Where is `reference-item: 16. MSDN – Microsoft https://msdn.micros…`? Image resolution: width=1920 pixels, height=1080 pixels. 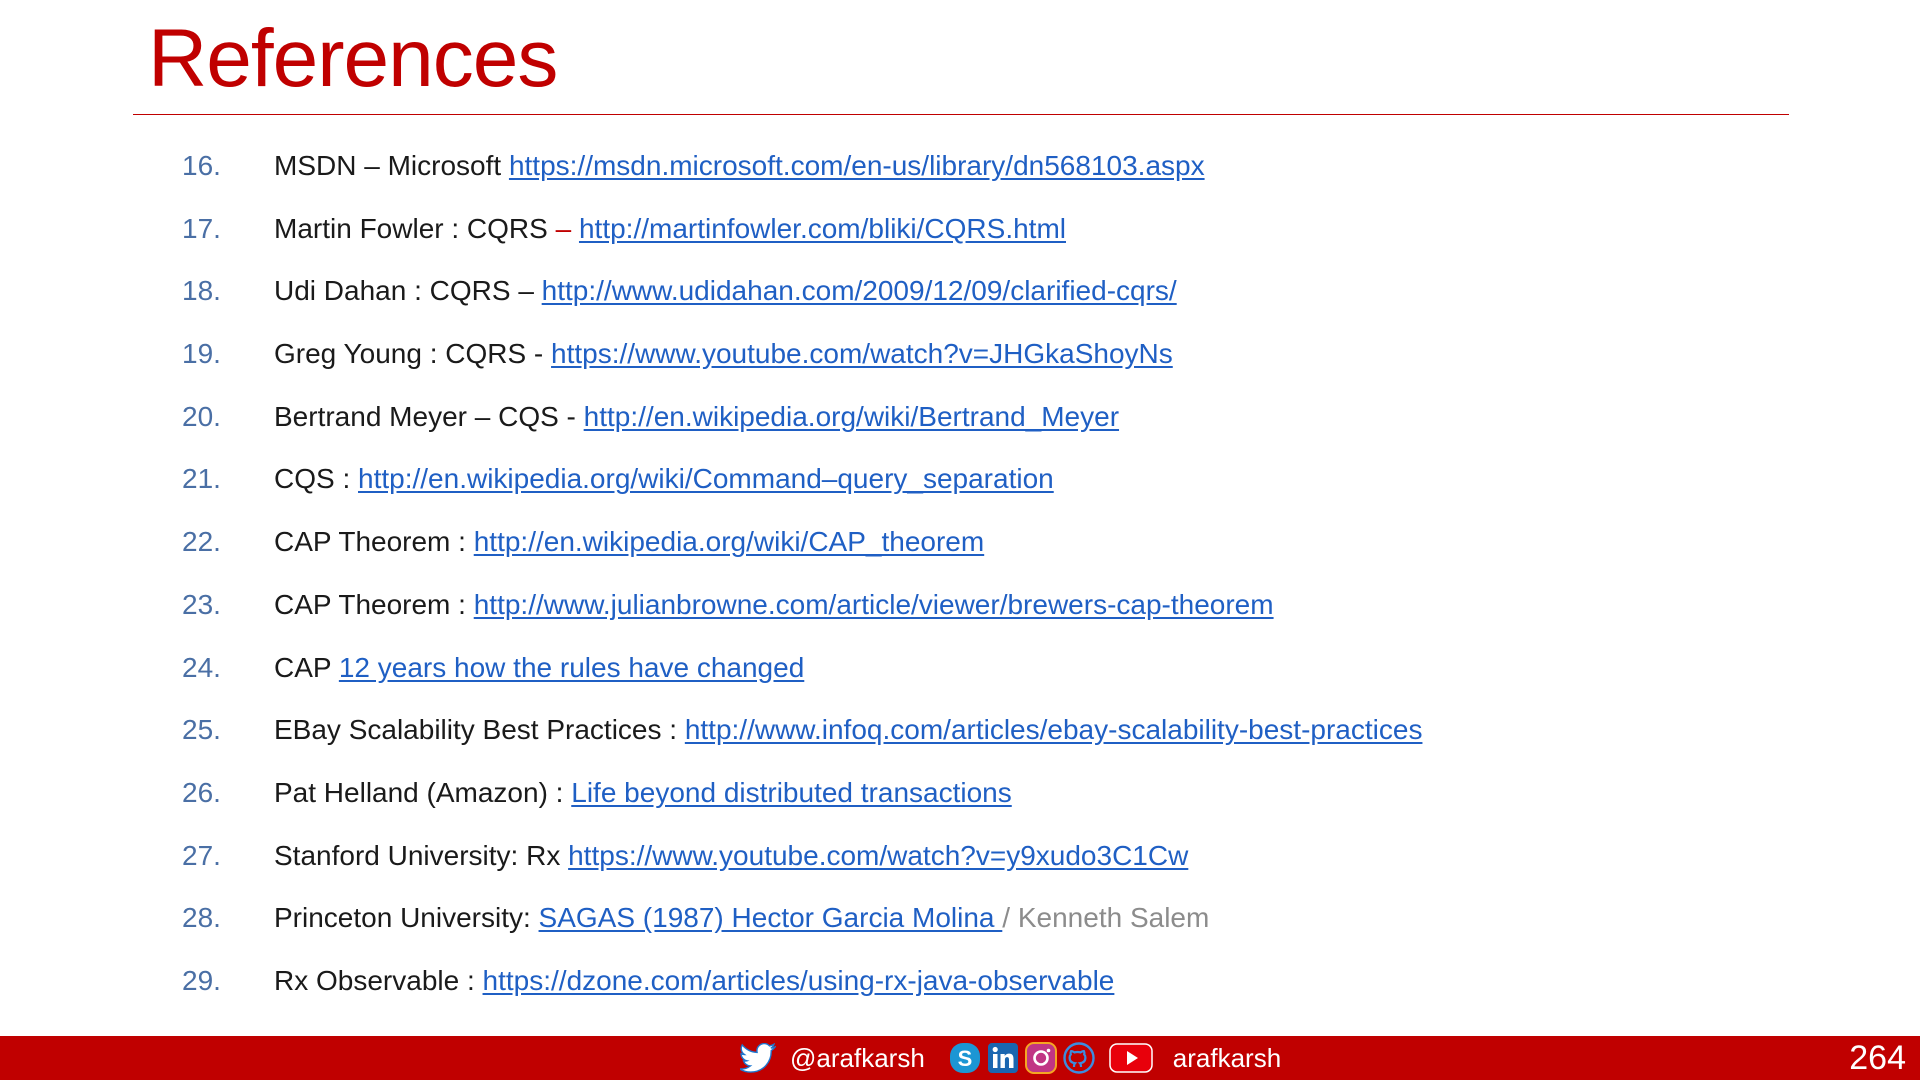
reference-item: 16. MSDN – Microsoft https://msdn.micros… is located at coordinates (960, 171).